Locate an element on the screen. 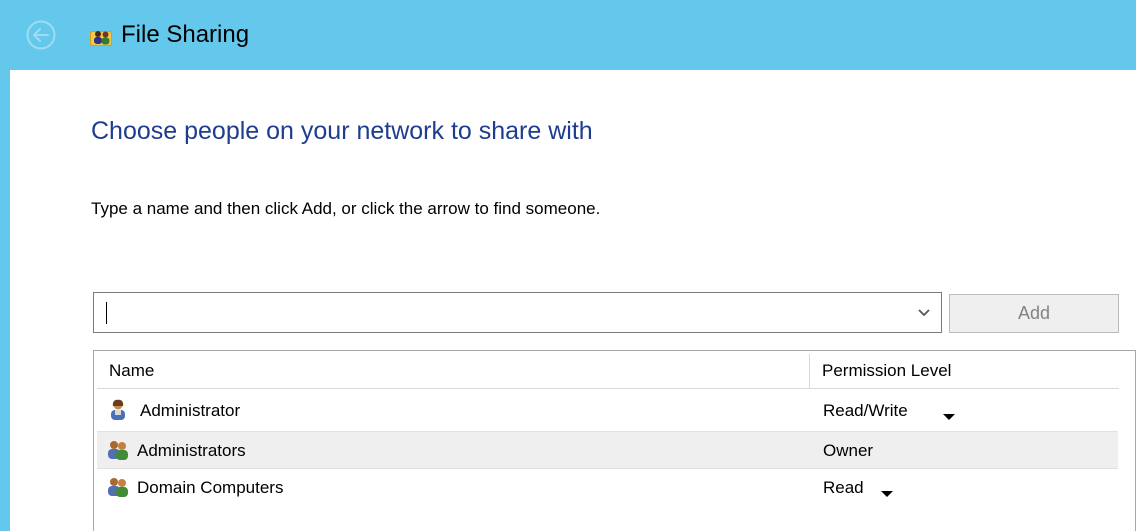  back-button is located at coordinates (41, 35).